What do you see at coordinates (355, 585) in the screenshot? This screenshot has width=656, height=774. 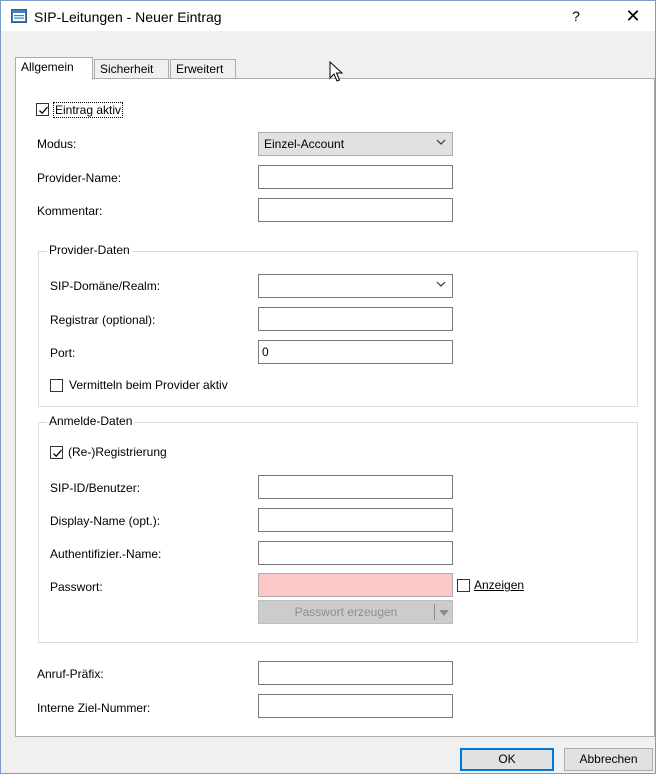 I see `password-input` at bounding box center [355, 585].